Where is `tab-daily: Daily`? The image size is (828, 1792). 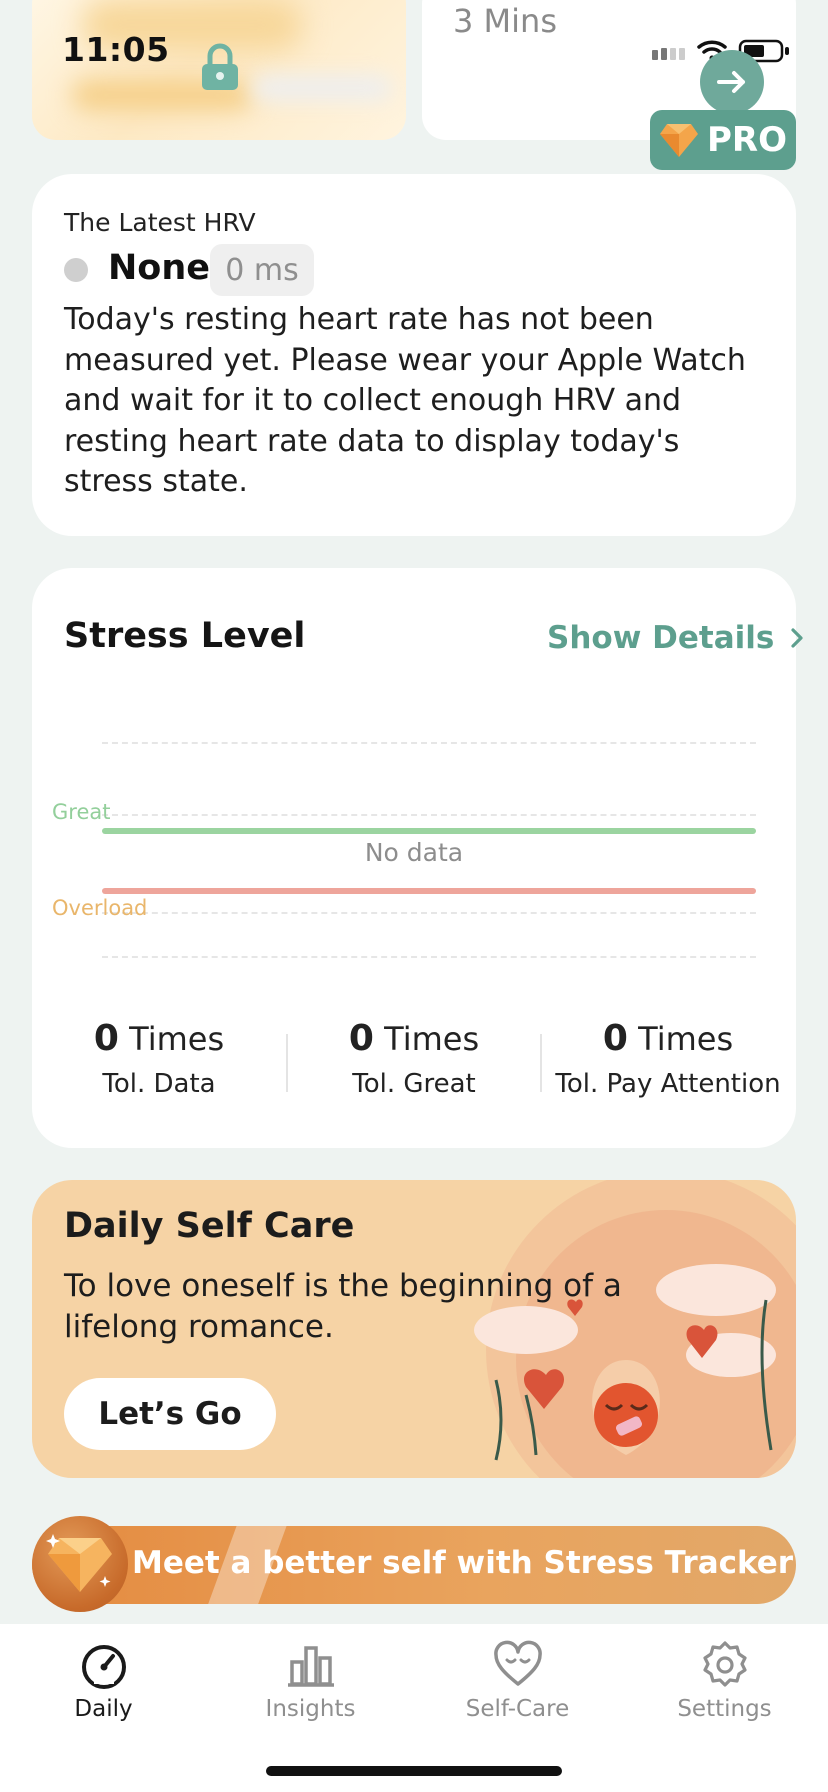
tab-daily: Daily is located at coordinates (103, 1681).